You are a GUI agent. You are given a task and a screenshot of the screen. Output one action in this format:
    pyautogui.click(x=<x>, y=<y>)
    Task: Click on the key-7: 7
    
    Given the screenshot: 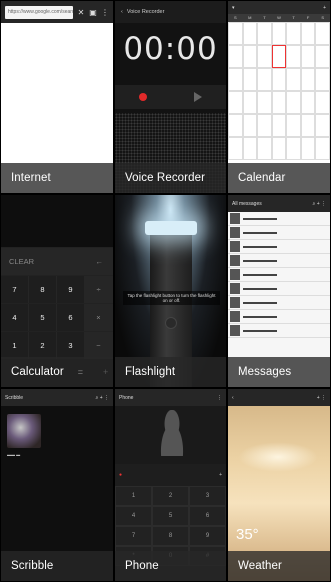 What is the action you would take?
    pyautogui.click(x=15, y=289)
    